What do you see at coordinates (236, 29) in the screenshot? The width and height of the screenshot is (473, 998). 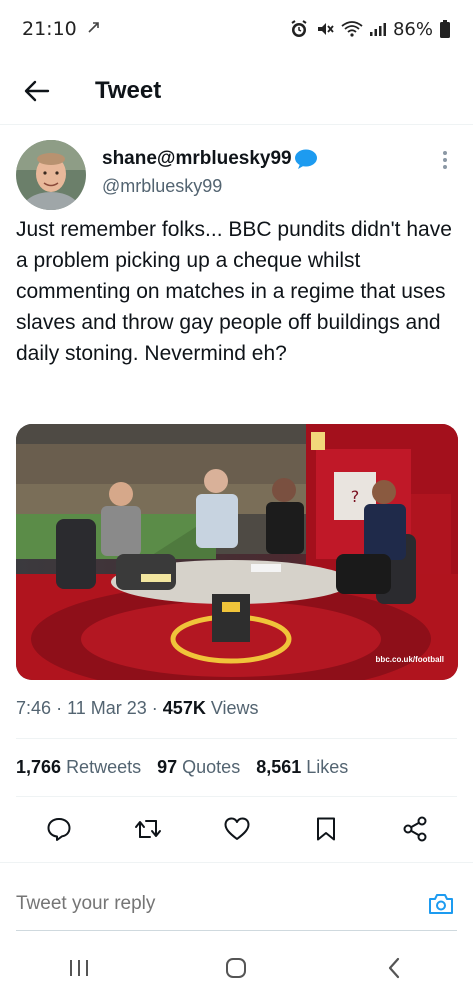 I see `status-bar: 21:10 86%` at bounding box center [236, 29].